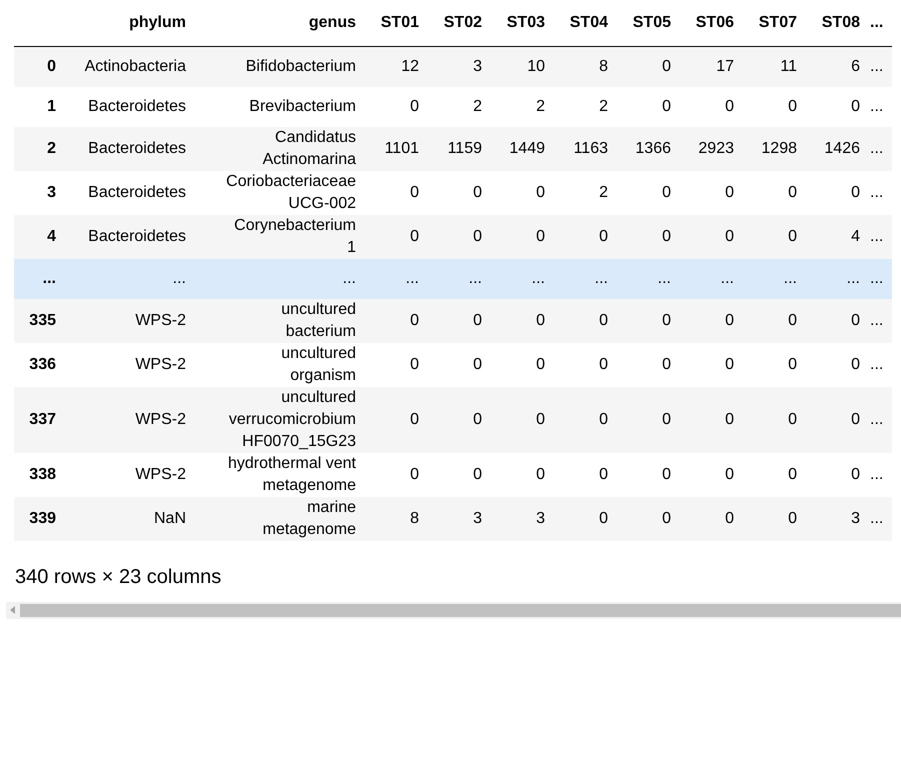 Image resolution: width=901 pixels, height=771 pixels. What do you see at coordinates (279, 192) in the screenshot?
I see `table-cell: Coriobacteriaceae UCG-002` at bounding box center [279, 192].